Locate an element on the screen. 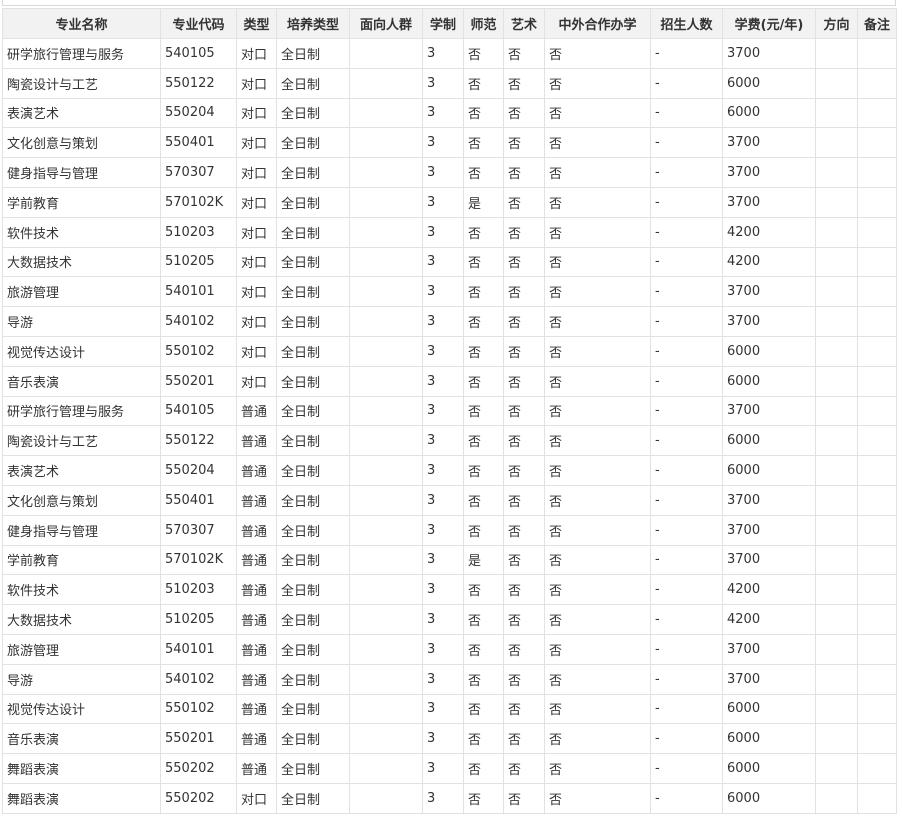  table-row: 大数据技术 510205 对口 全日制 3 否否否 -4200 is located at coordinates (449, 262).